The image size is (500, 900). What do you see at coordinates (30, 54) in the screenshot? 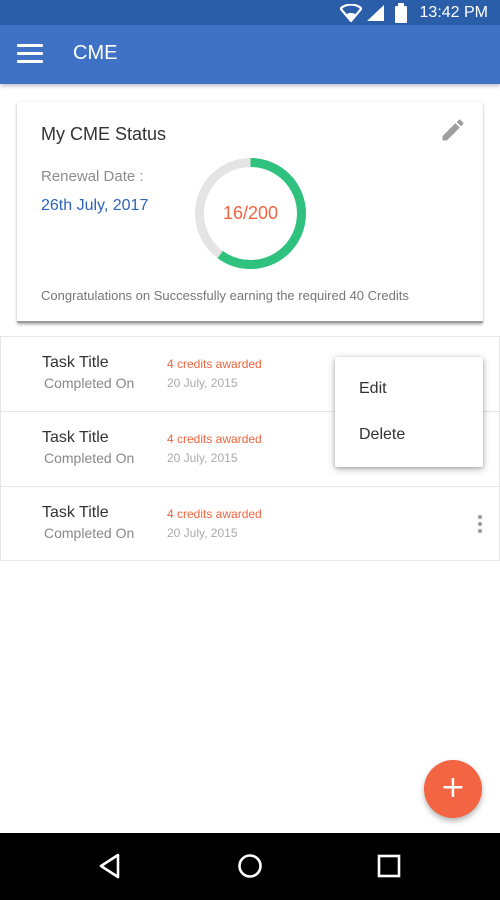
I see `hamburger-menu-icon` at bounding box center [30, 54].